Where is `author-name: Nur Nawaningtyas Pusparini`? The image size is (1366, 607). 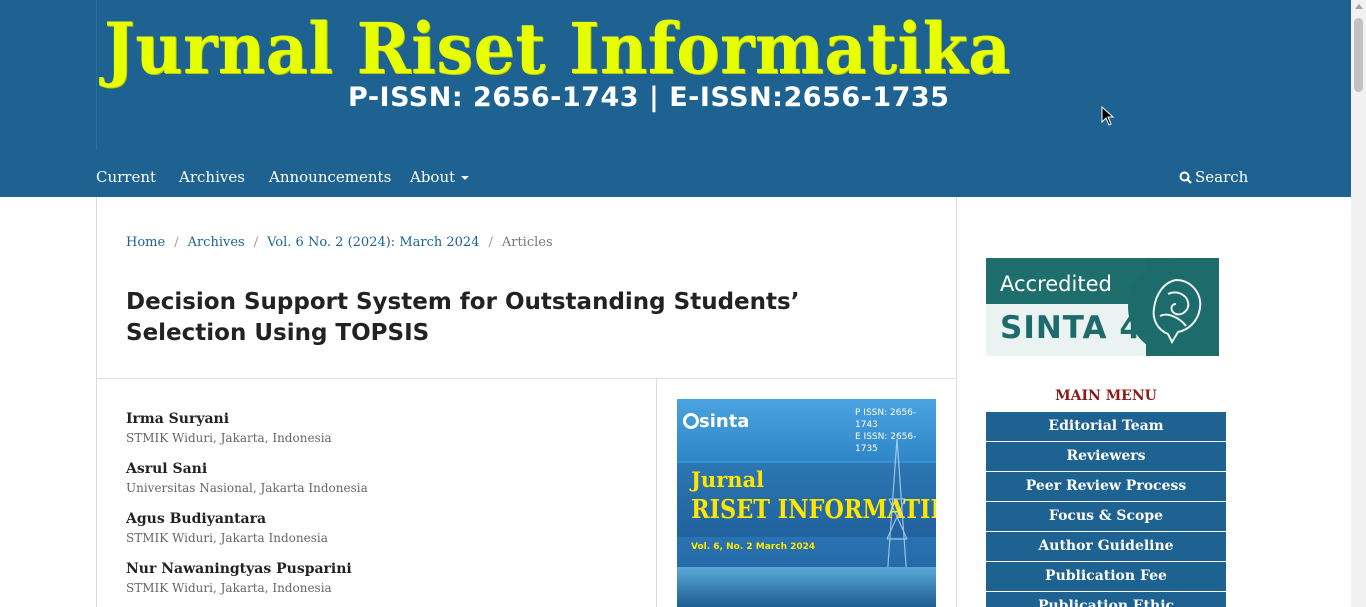
author-name: Nur Nawaningtyas Pusparini is located at coordinates (239, 569).